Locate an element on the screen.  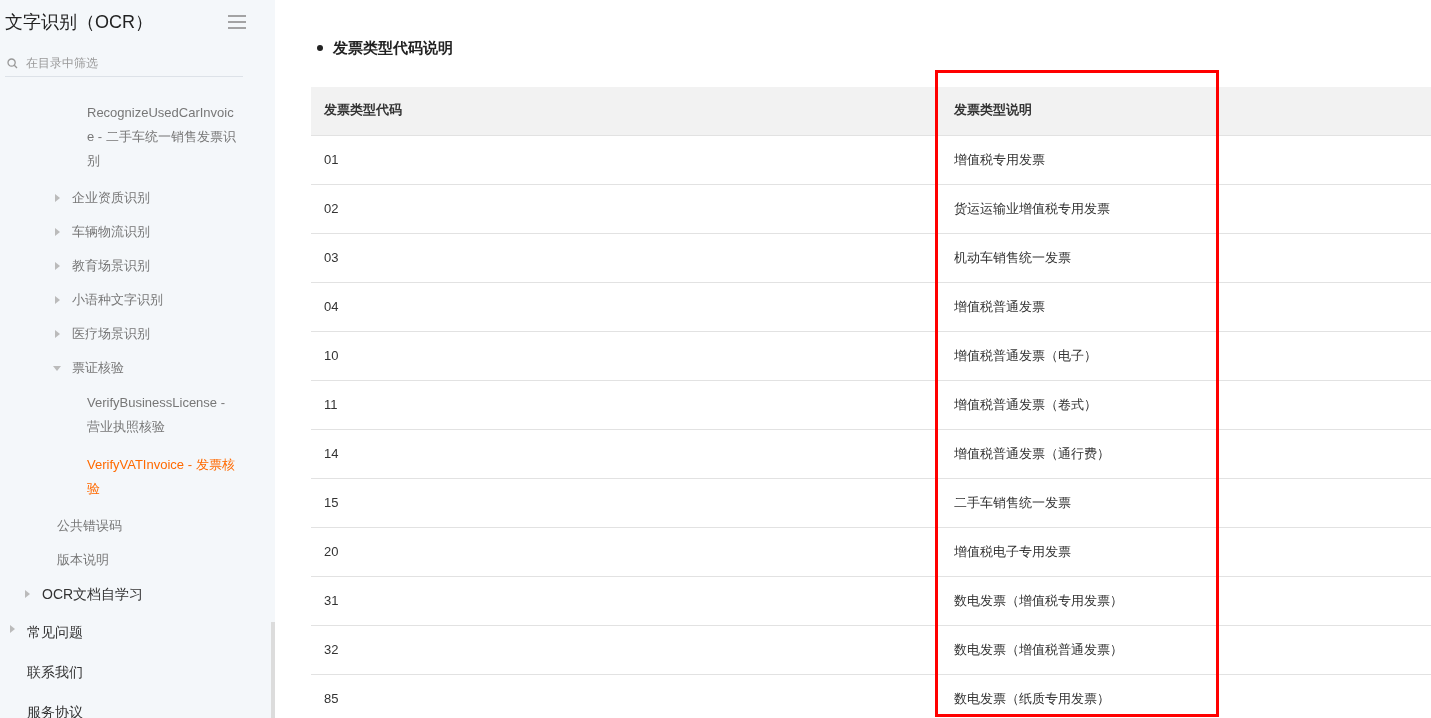
nav-item: OCR文档自学习 is located at coordinates (142, 593).